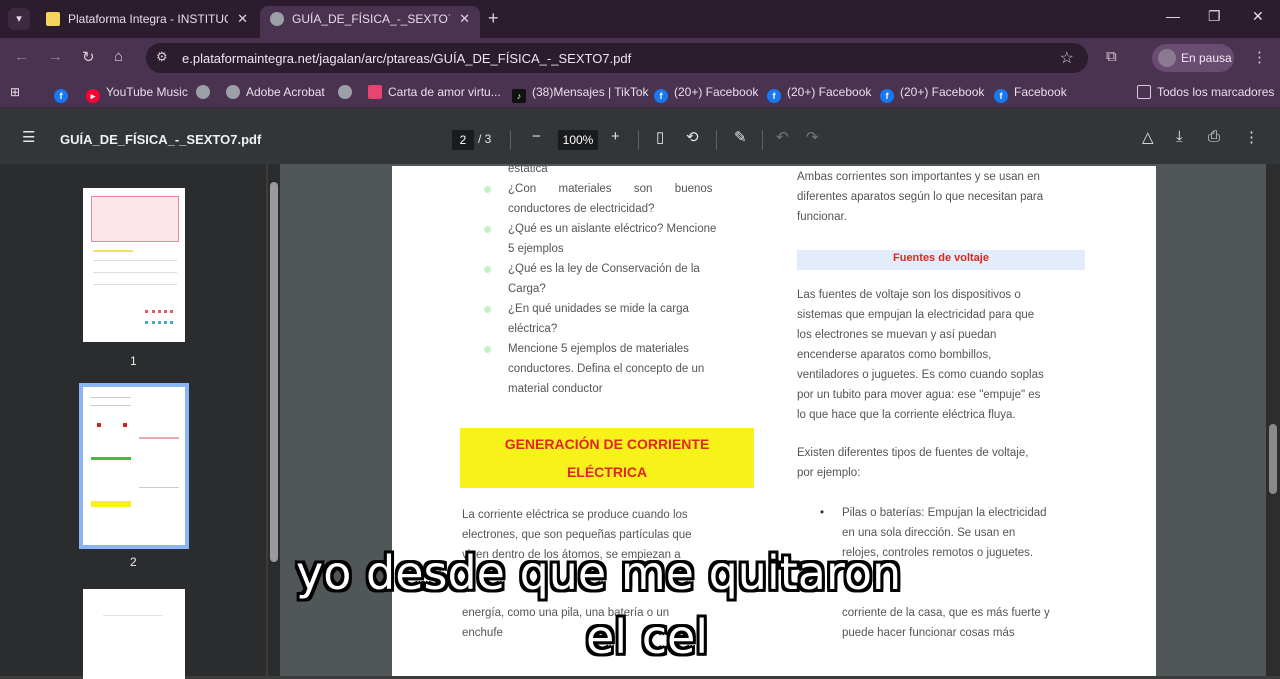 This screenshot has width=1280, height=679. What do you see at coordinates (1206, 58) in the screenshot?
I see `profile-status: En pausa` at bounding box center [1206, 58].